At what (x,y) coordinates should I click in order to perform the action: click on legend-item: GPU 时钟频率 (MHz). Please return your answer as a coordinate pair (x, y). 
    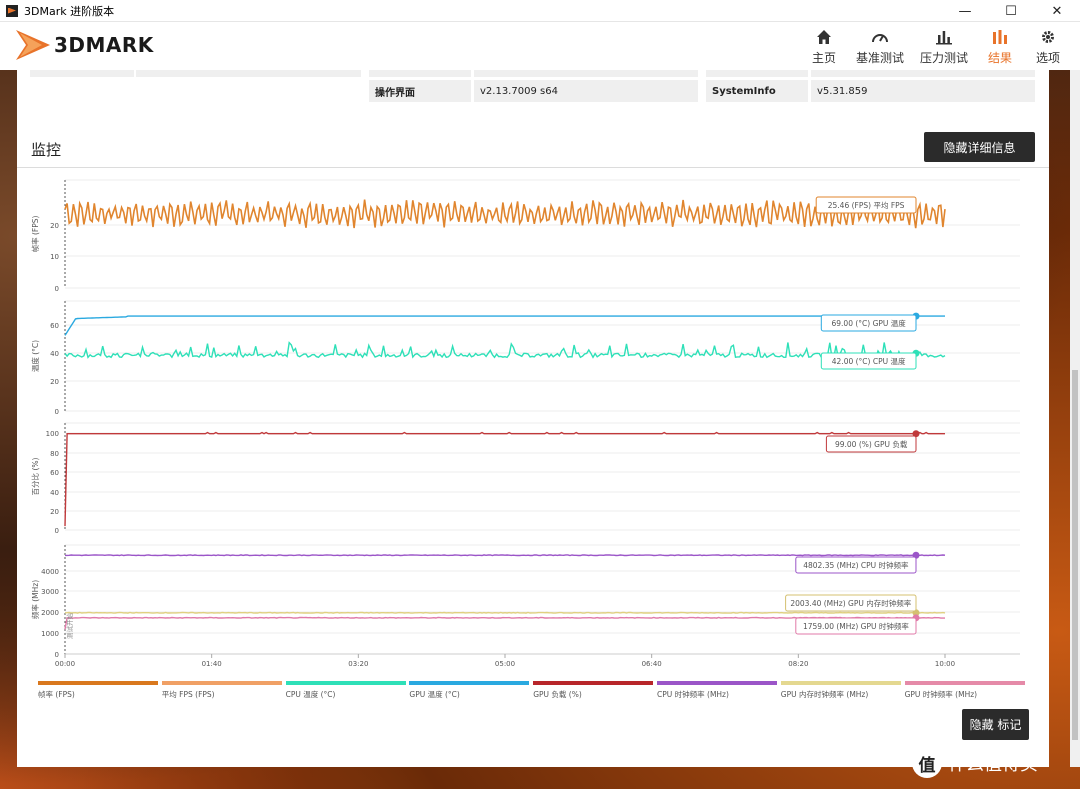
    Looking at the image, I should click on (964, 691).